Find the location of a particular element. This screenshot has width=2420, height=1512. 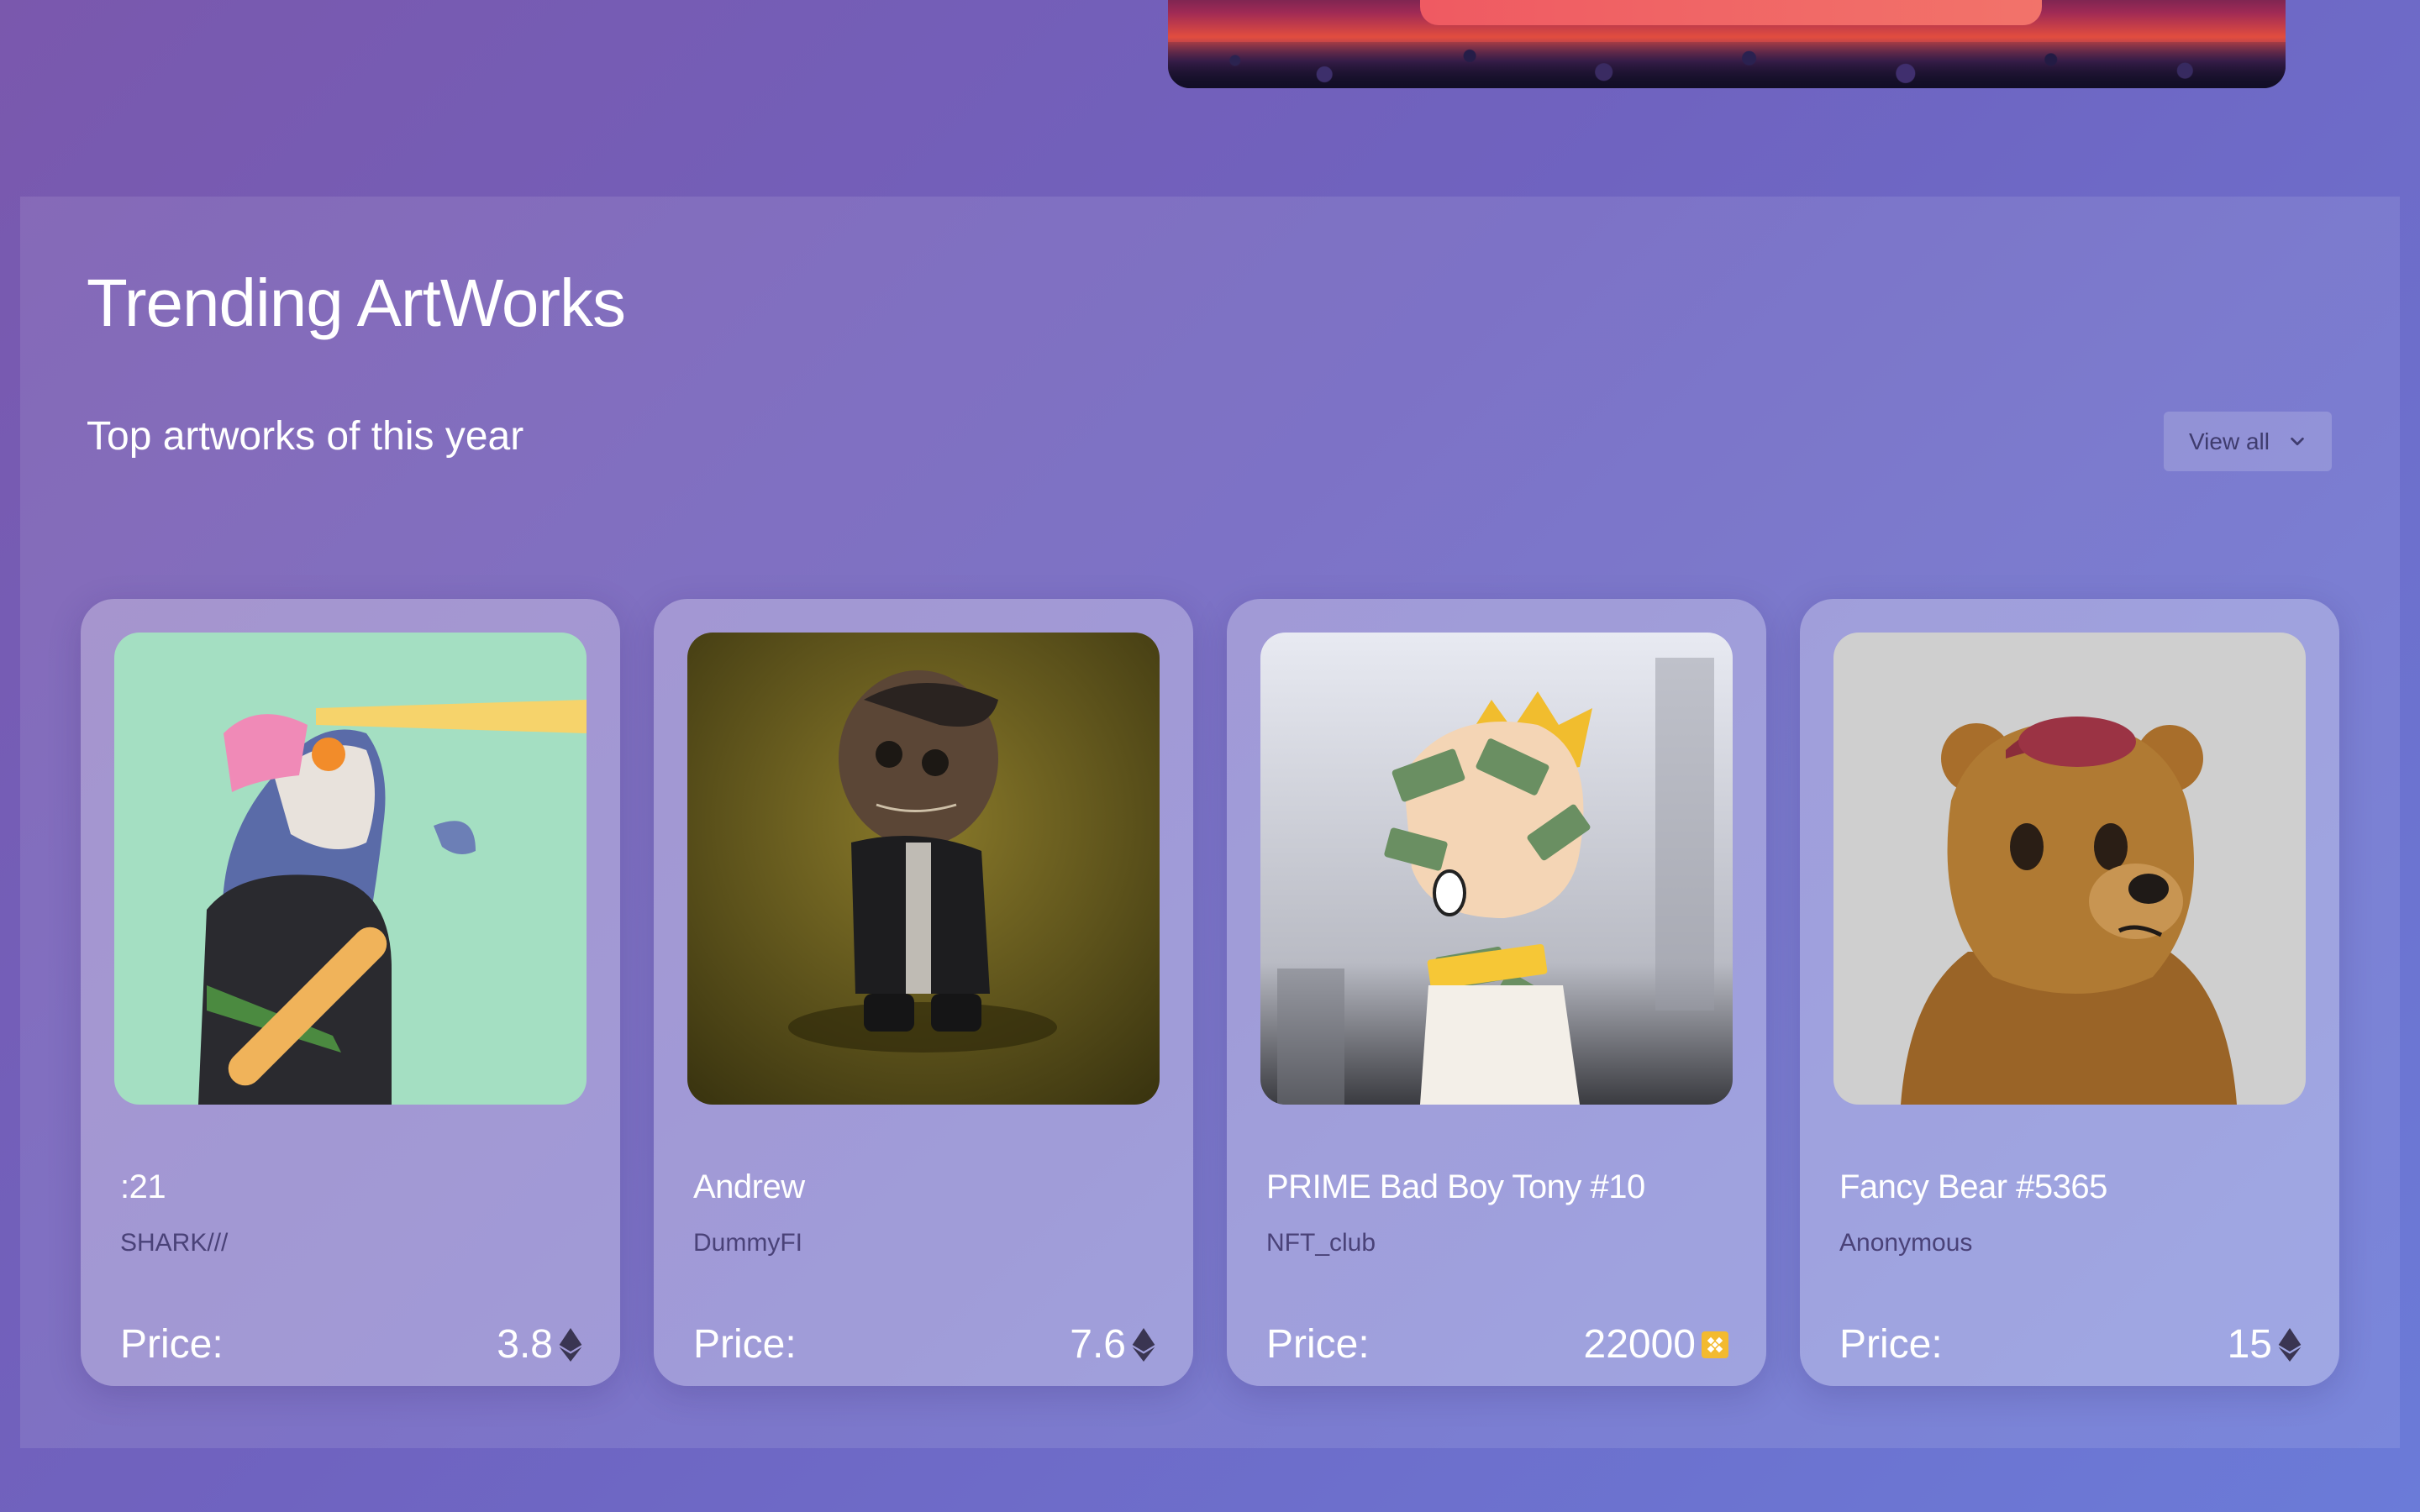

artwork-owner: DummyFI is located at coordinates (748, 1243).